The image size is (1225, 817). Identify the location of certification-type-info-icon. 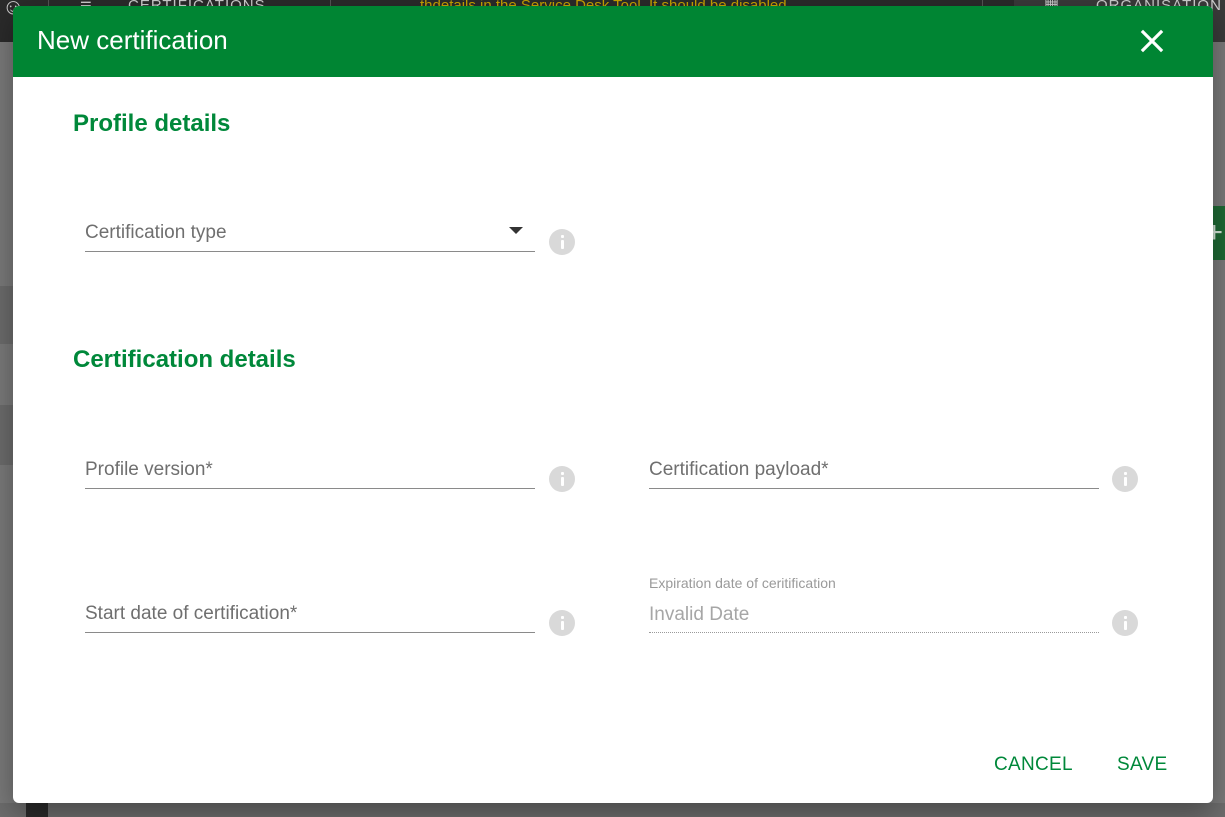
(562, 242).